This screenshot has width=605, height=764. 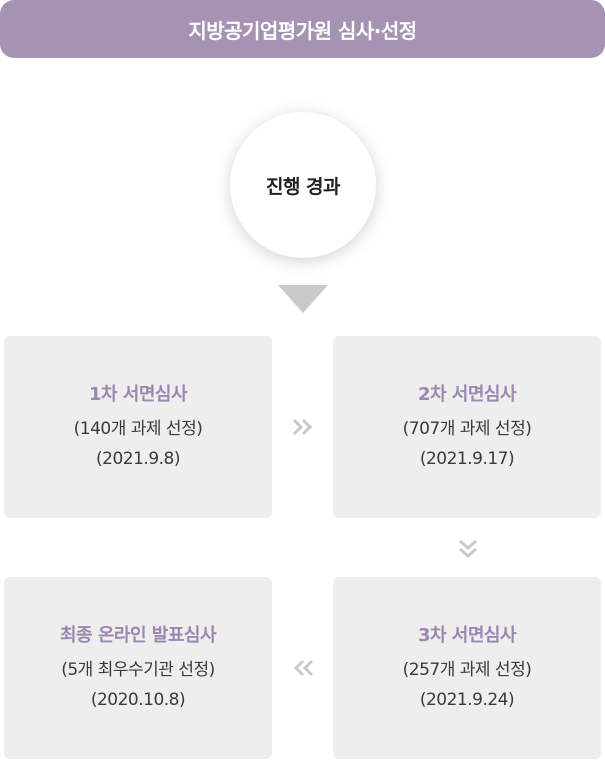 I want to click on banner-title: 지방공기업평가원 심사·선정, so click(x=302, y=30).